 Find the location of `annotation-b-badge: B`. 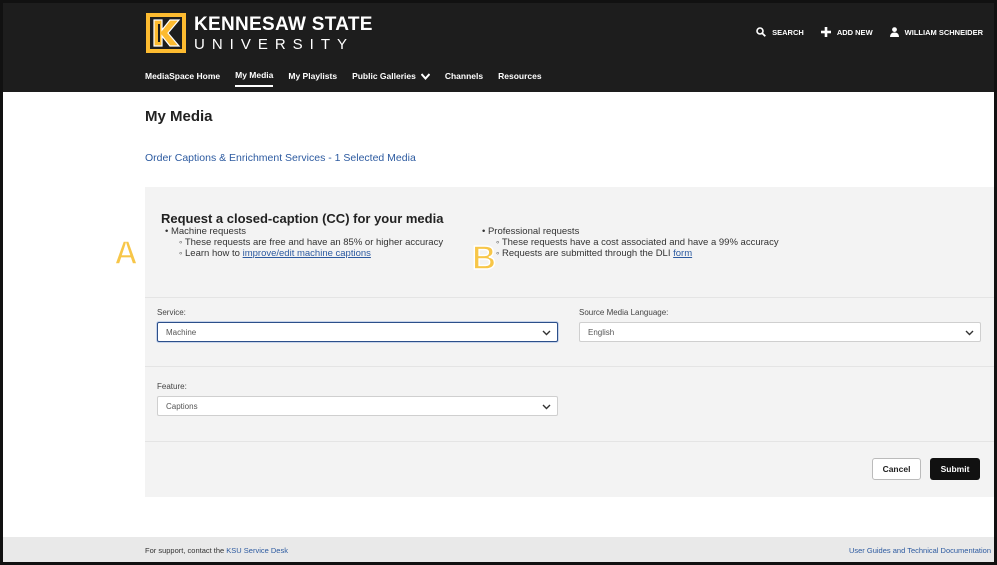

annotation-b-badge: B is located at coordinates (483, 257).